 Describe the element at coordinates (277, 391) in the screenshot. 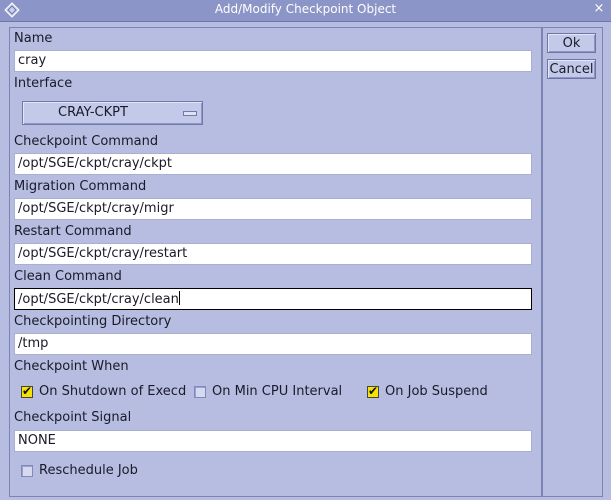

I see `min-cpu-interval-label: On Min CPU Interval` at that location.